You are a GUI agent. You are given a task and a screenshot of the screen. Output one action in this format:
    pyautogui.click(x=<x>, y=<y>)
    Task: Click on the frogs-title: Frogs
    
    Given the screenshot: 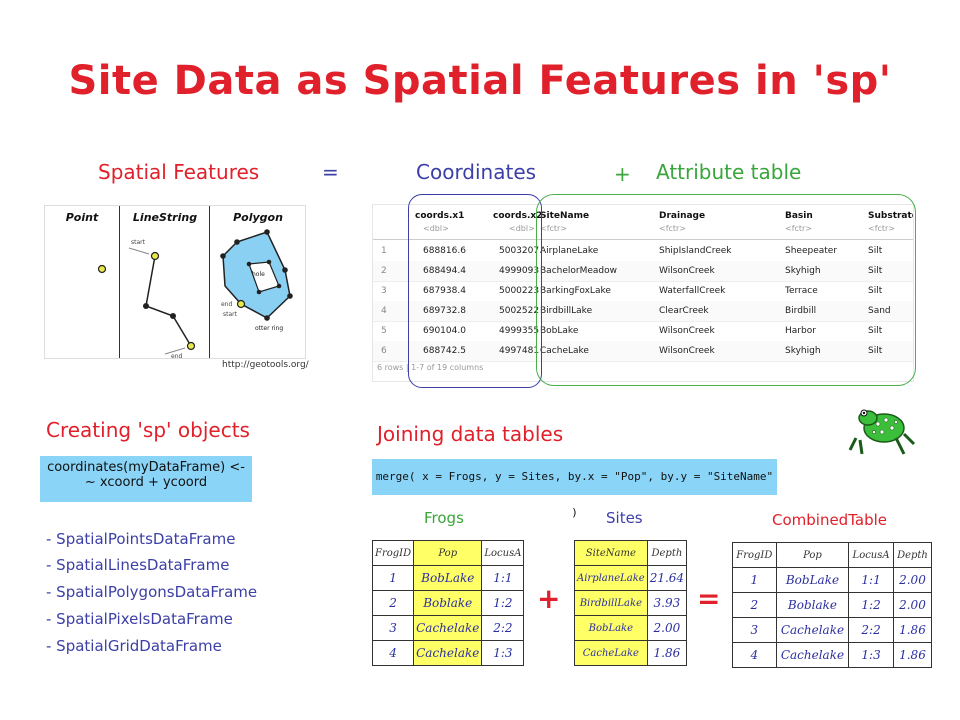 What is the action you would take?
    pyautogui.click(x=444, y=518)
    